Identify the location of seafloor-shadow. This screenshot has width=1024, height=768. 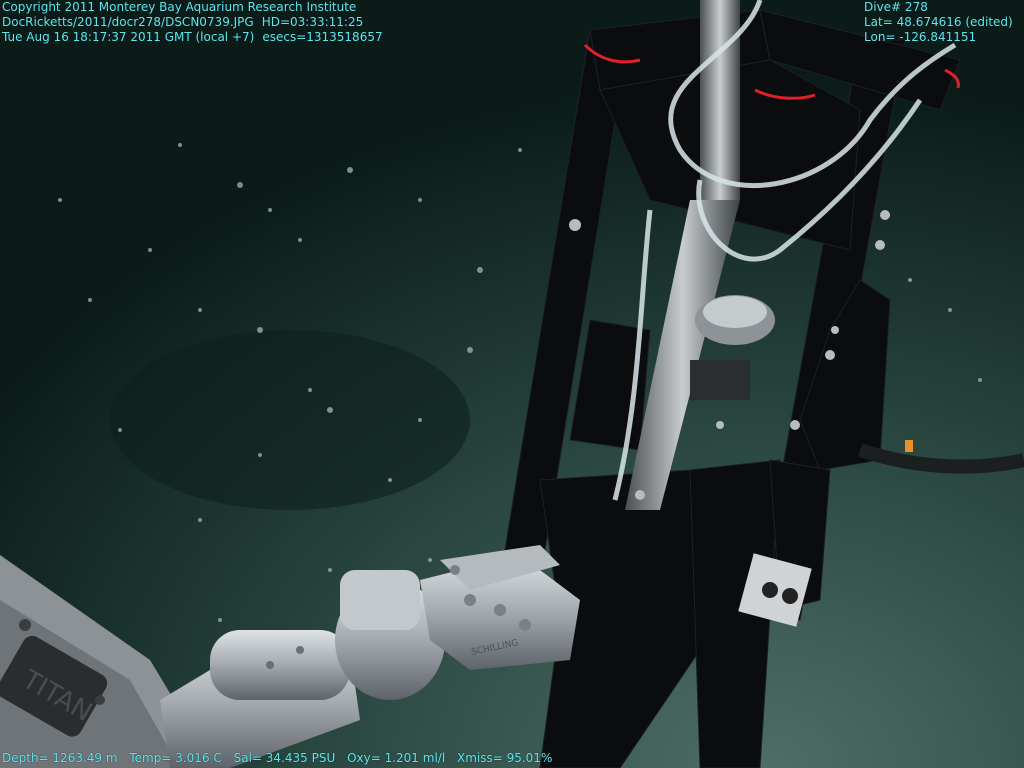
(290, 420).